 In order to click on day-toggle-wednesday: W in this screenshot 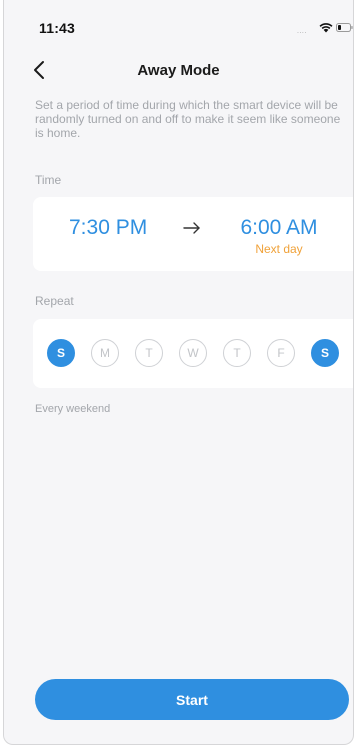, I will do `click(193, 353)`.